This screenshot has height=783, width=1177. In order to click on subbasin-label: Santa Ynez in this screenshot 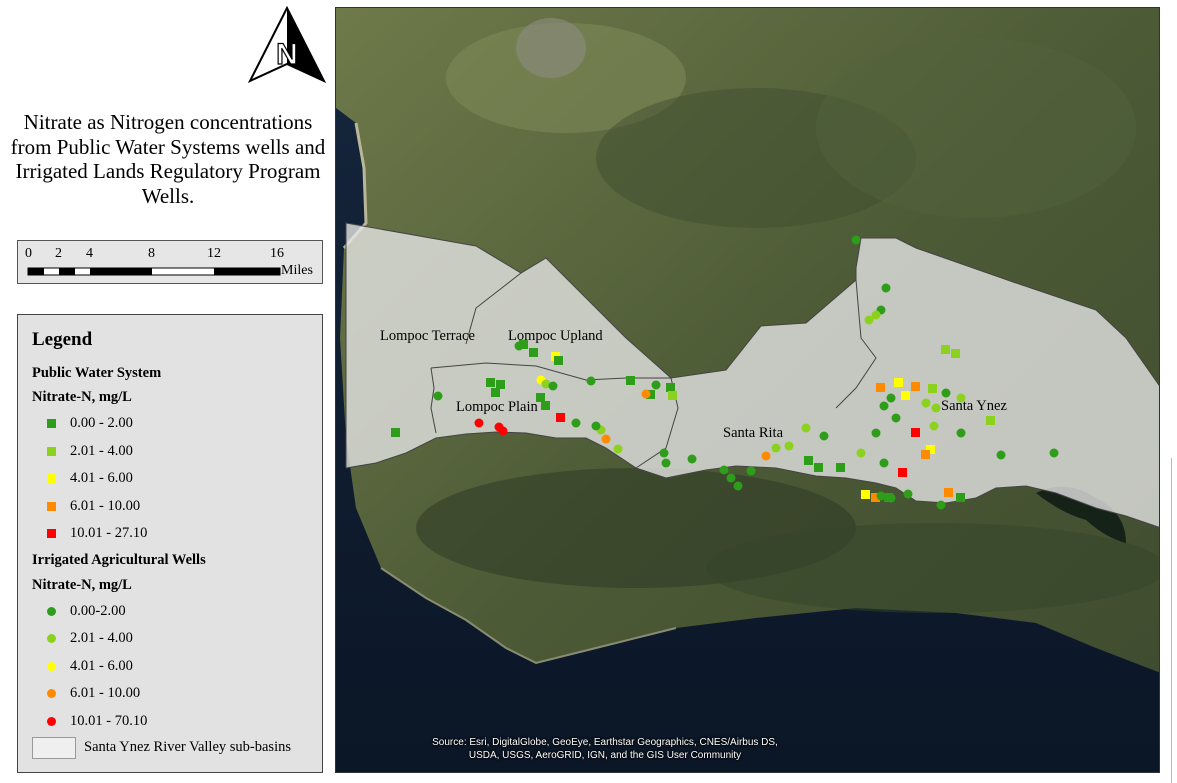, I will do `click(974, 406)`.